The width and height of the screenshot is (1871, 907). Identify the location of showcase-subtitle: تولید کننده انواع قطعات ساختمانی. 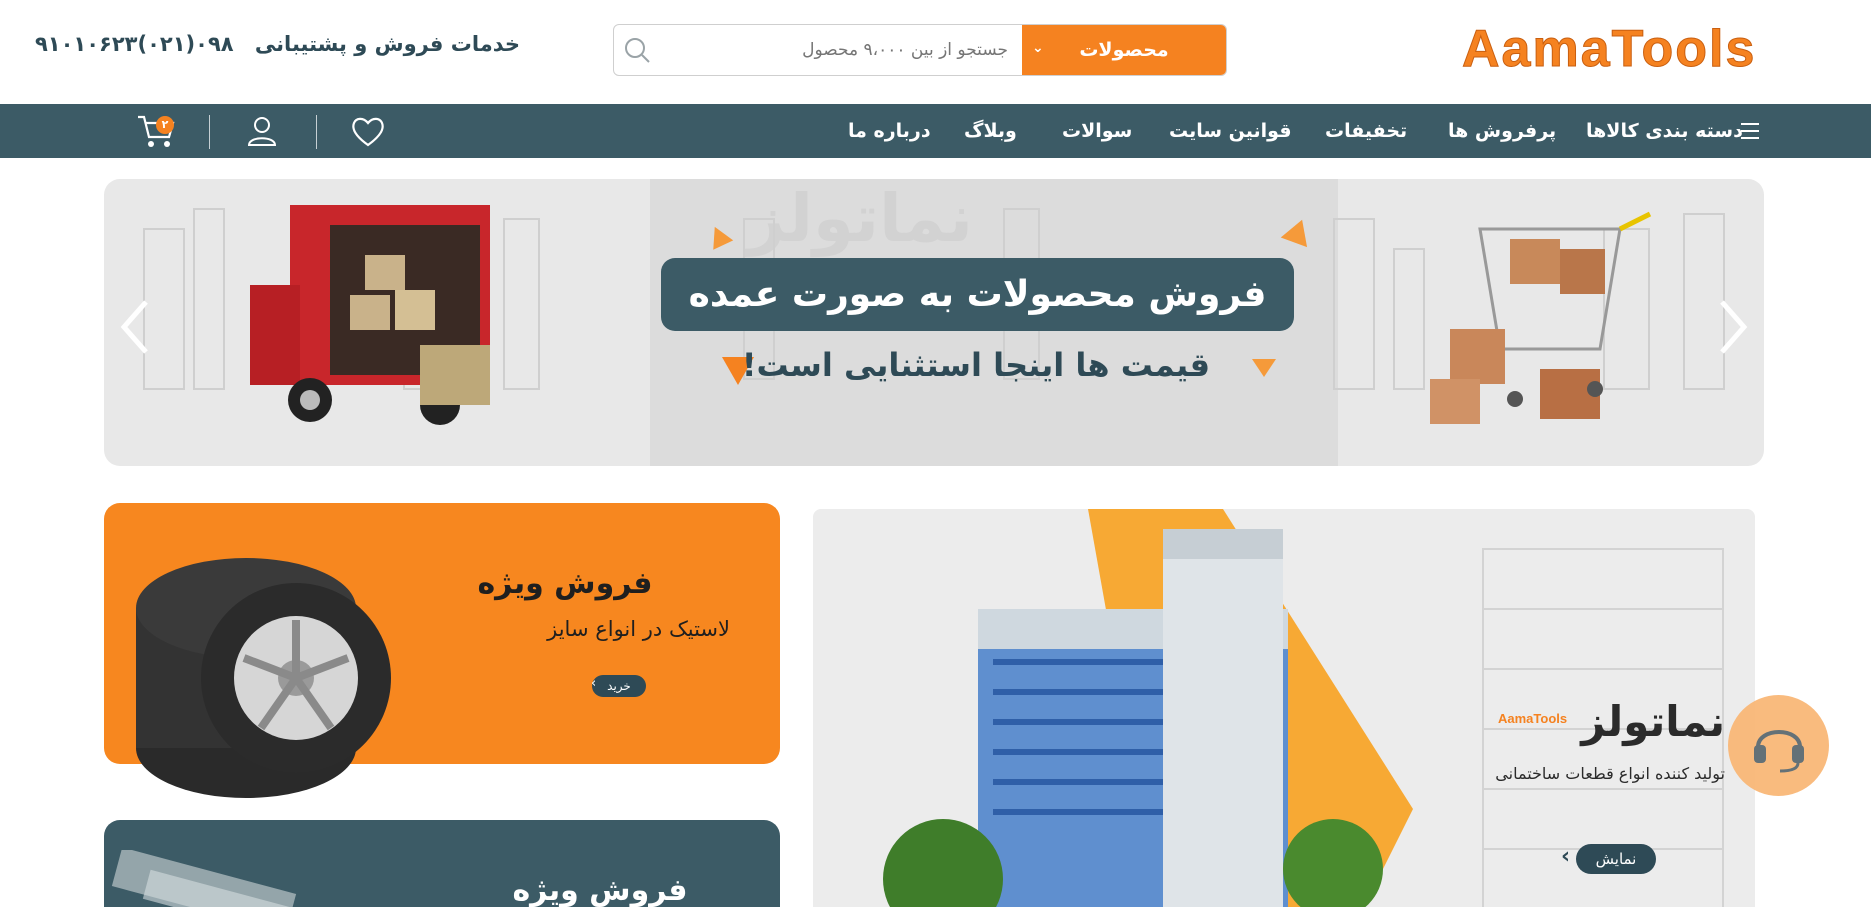
(1610, 773).